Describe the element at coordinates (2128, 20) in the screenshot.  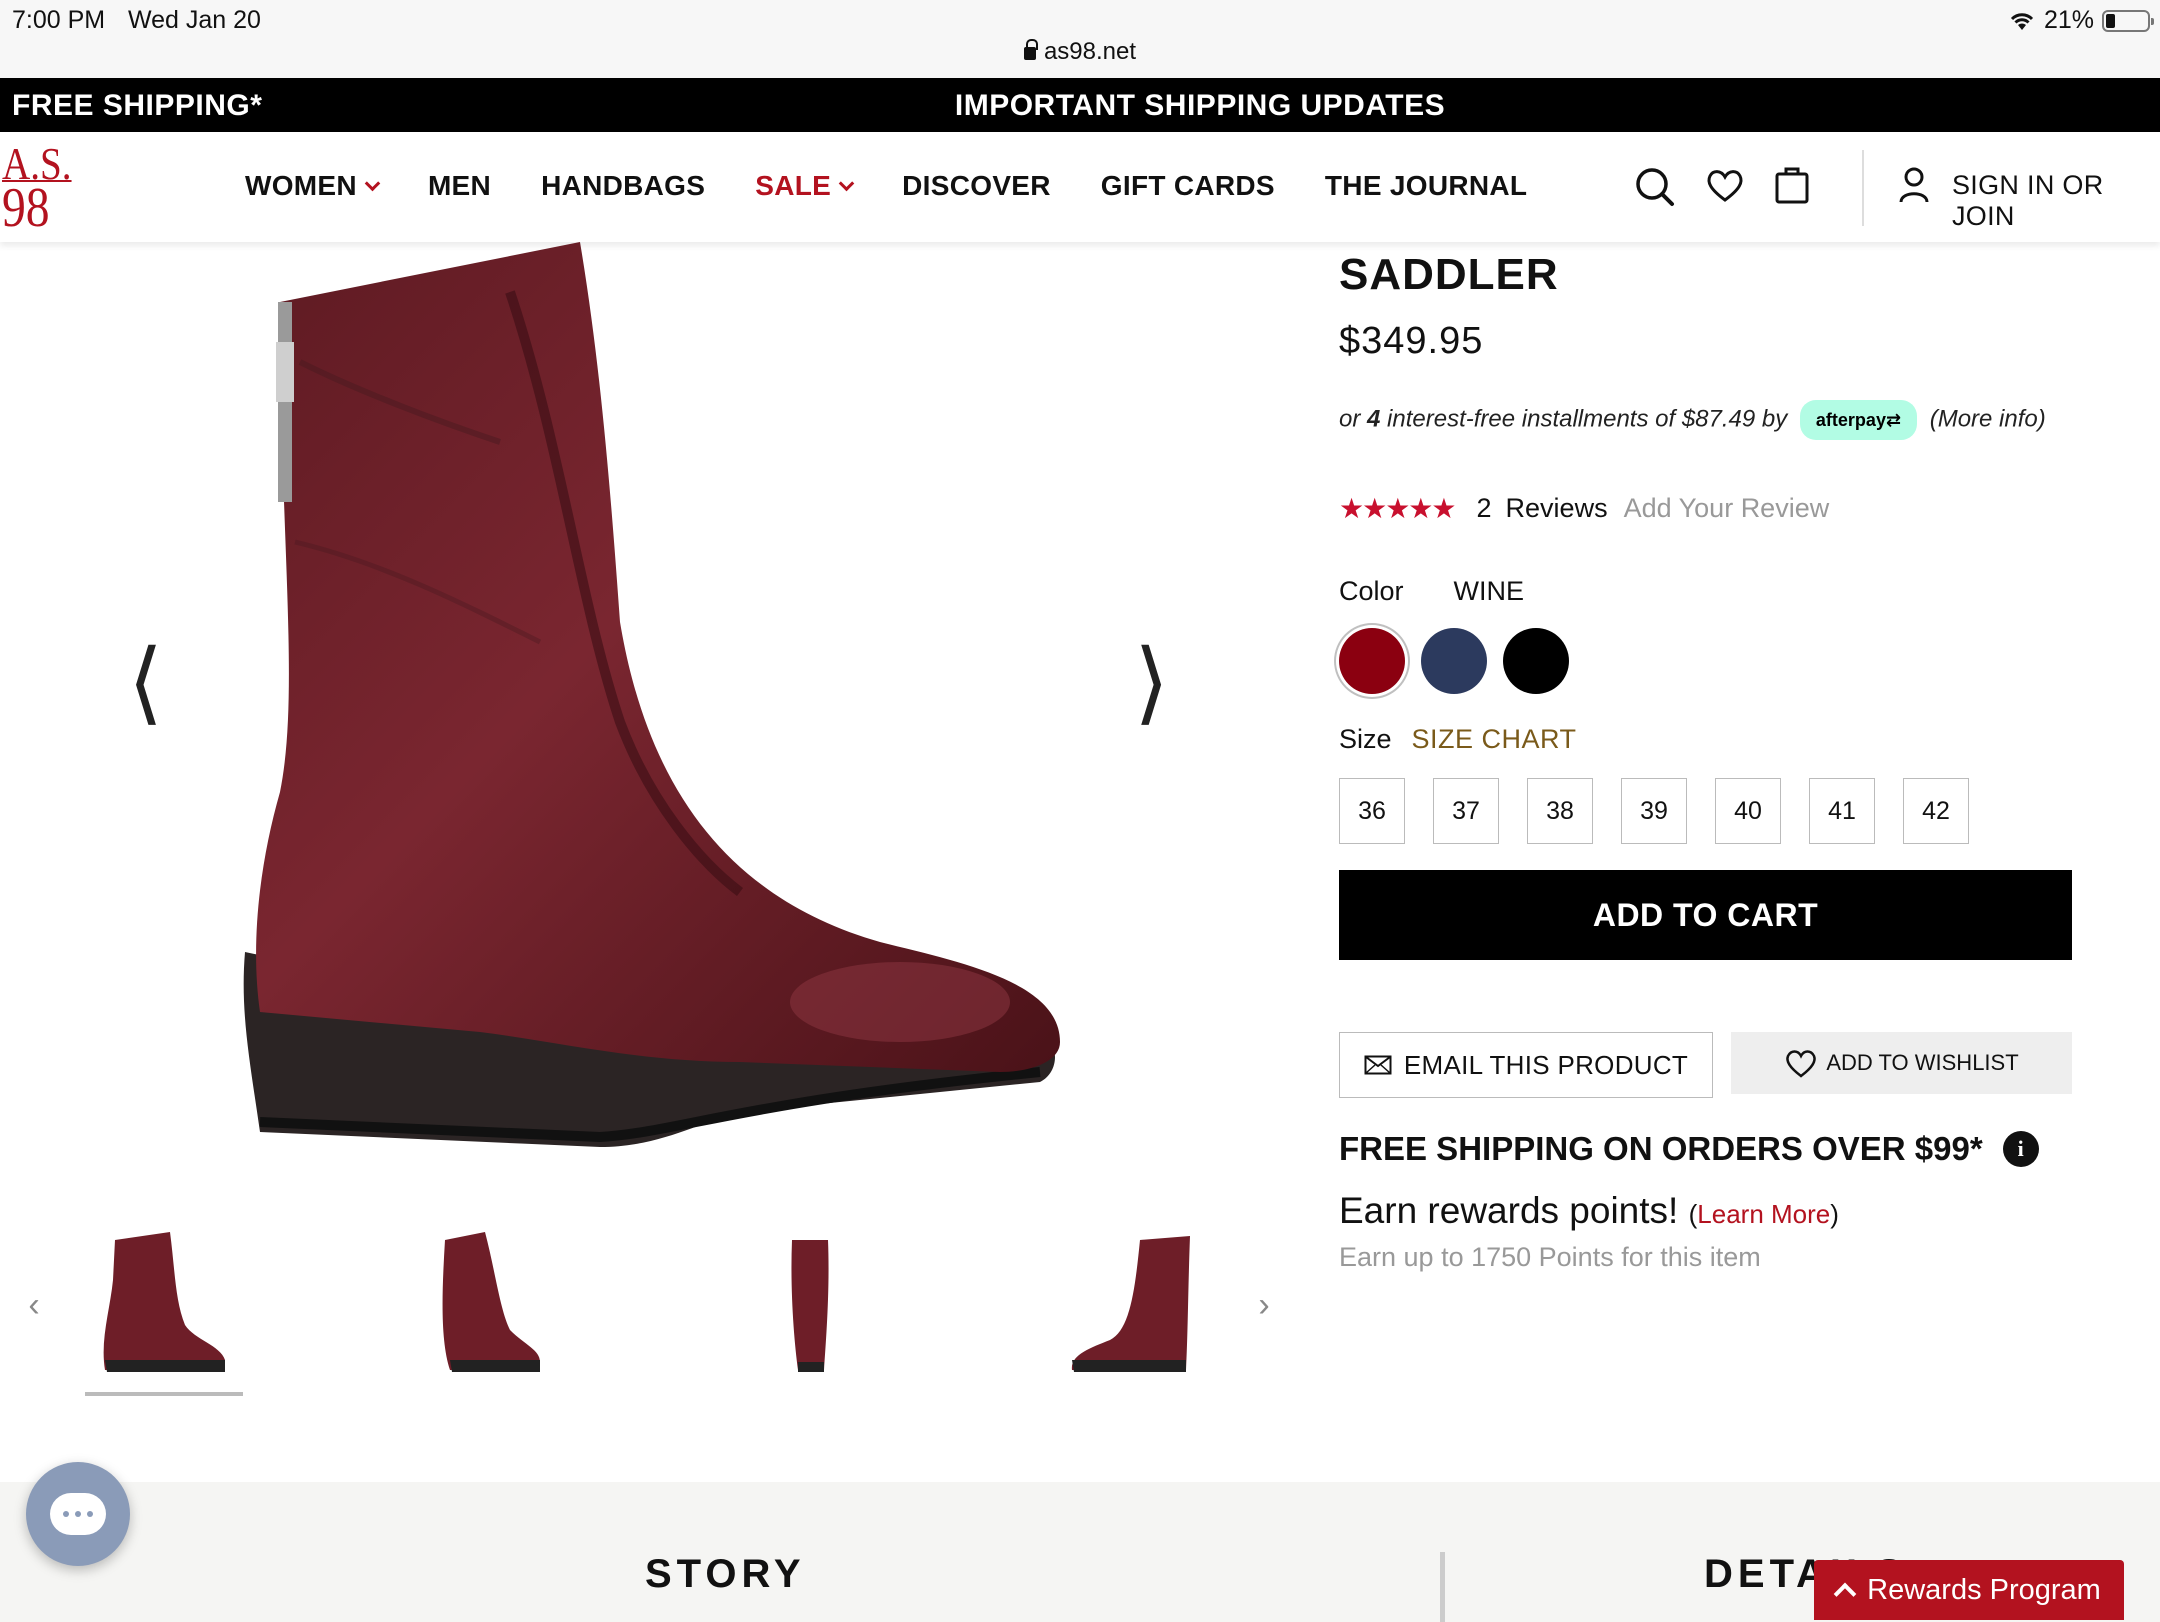
I see `battery-icon` at that location.